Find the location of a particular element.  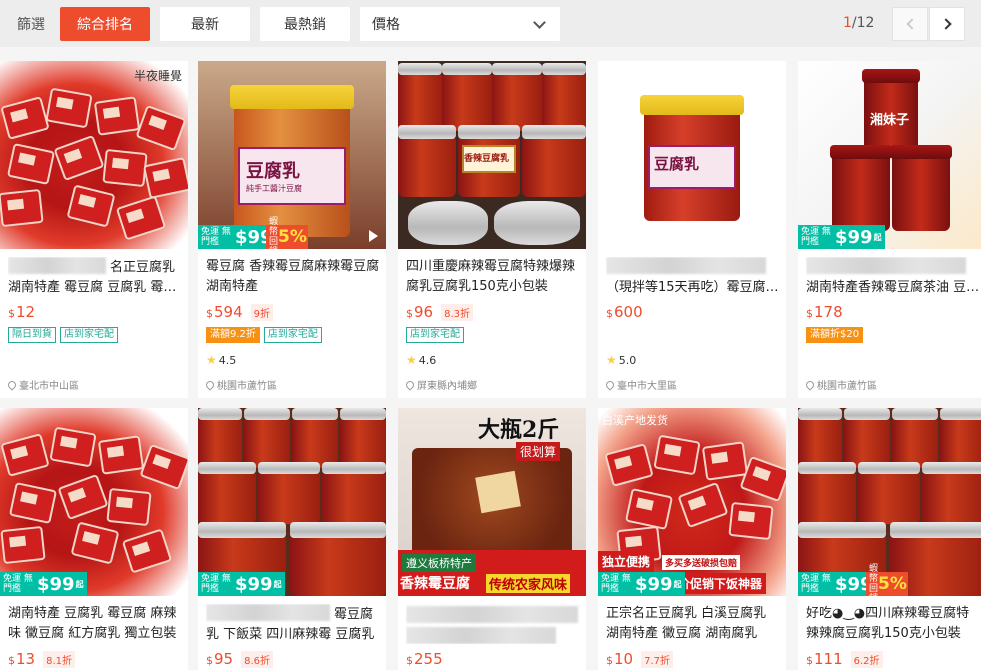

product-price: $178 is located at coordinates (824, 312).